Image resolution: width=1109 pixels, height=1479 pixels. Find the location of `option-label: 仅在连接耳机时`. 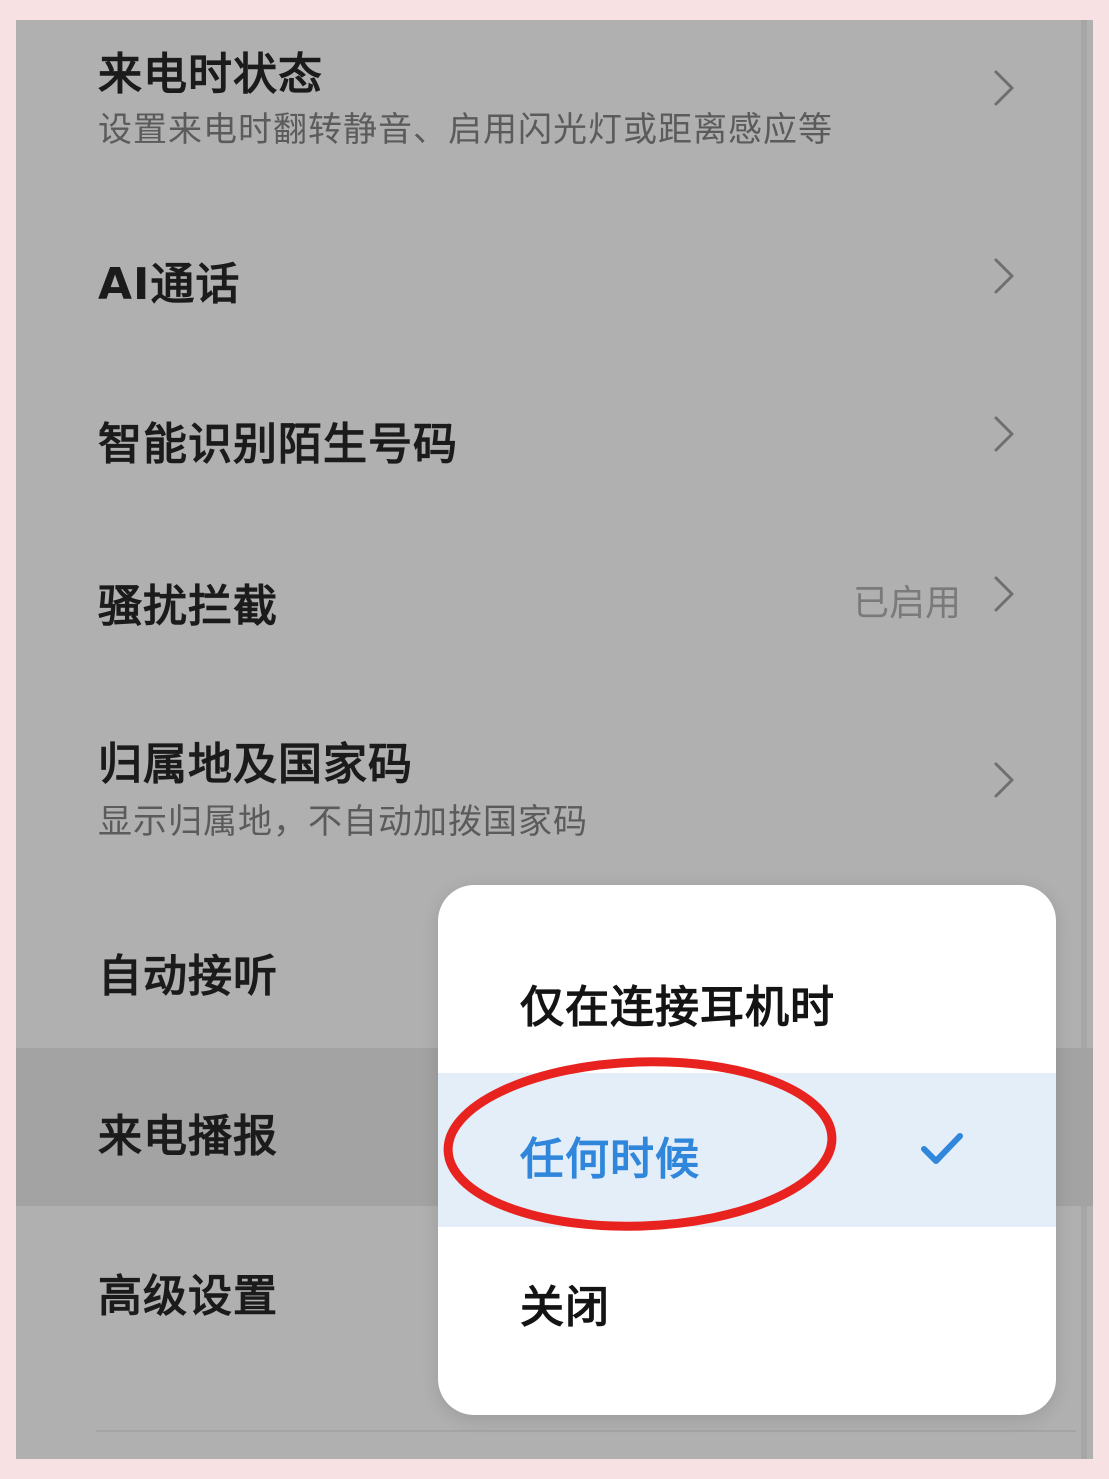

option-label: 仅在连接耳机时 is located at coordinates (677, 1007).